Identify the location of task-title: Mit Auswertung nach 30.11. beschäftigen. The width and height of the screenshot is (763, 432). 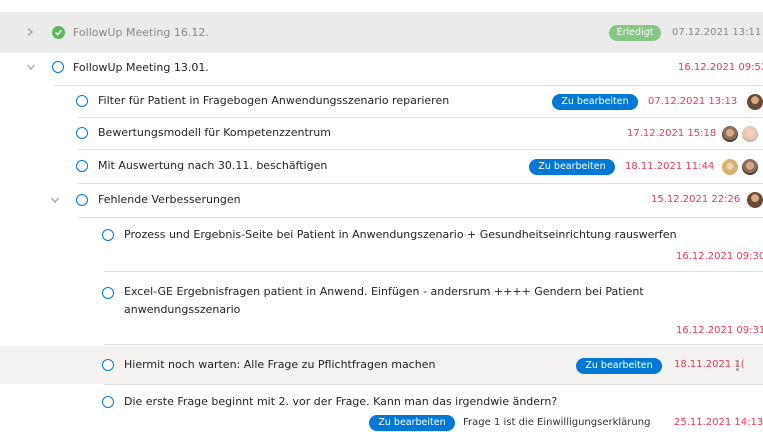
(212, 165).